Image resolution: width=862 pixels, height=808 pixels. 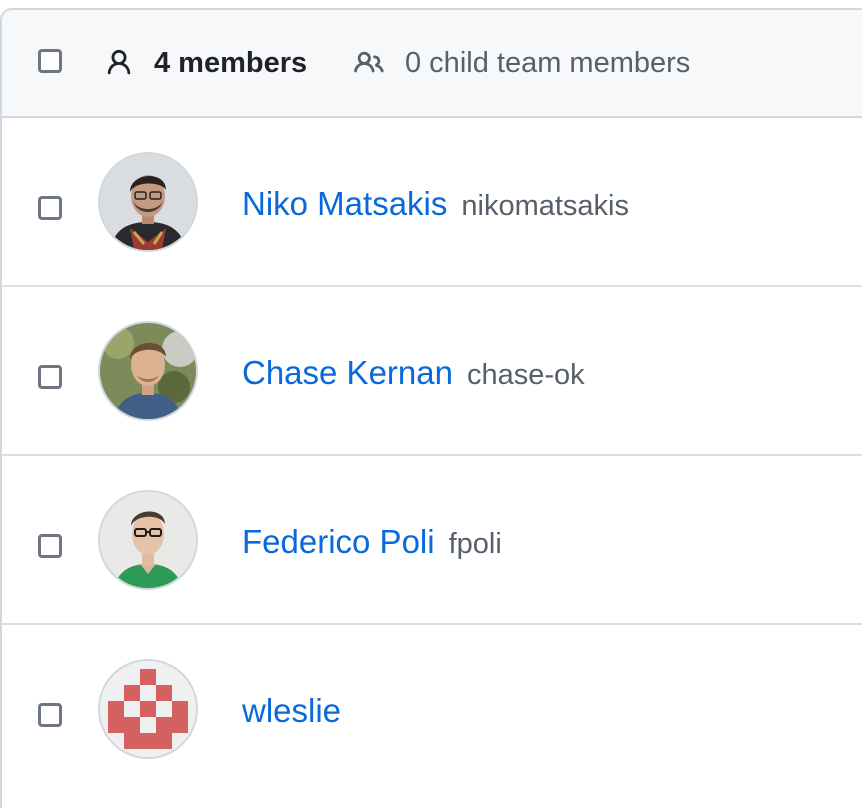 I want to click on member-login-link: wleslie, so click(x=291, y=710).